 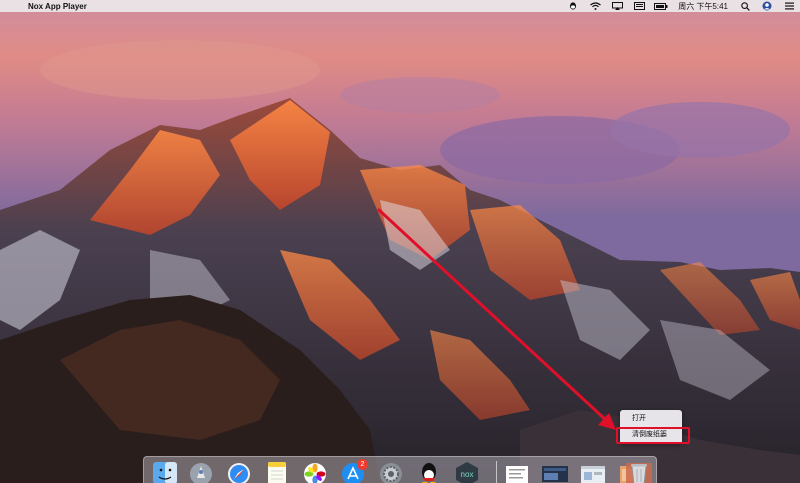 I want to click on qq-icon, so click(x=573, y=6).